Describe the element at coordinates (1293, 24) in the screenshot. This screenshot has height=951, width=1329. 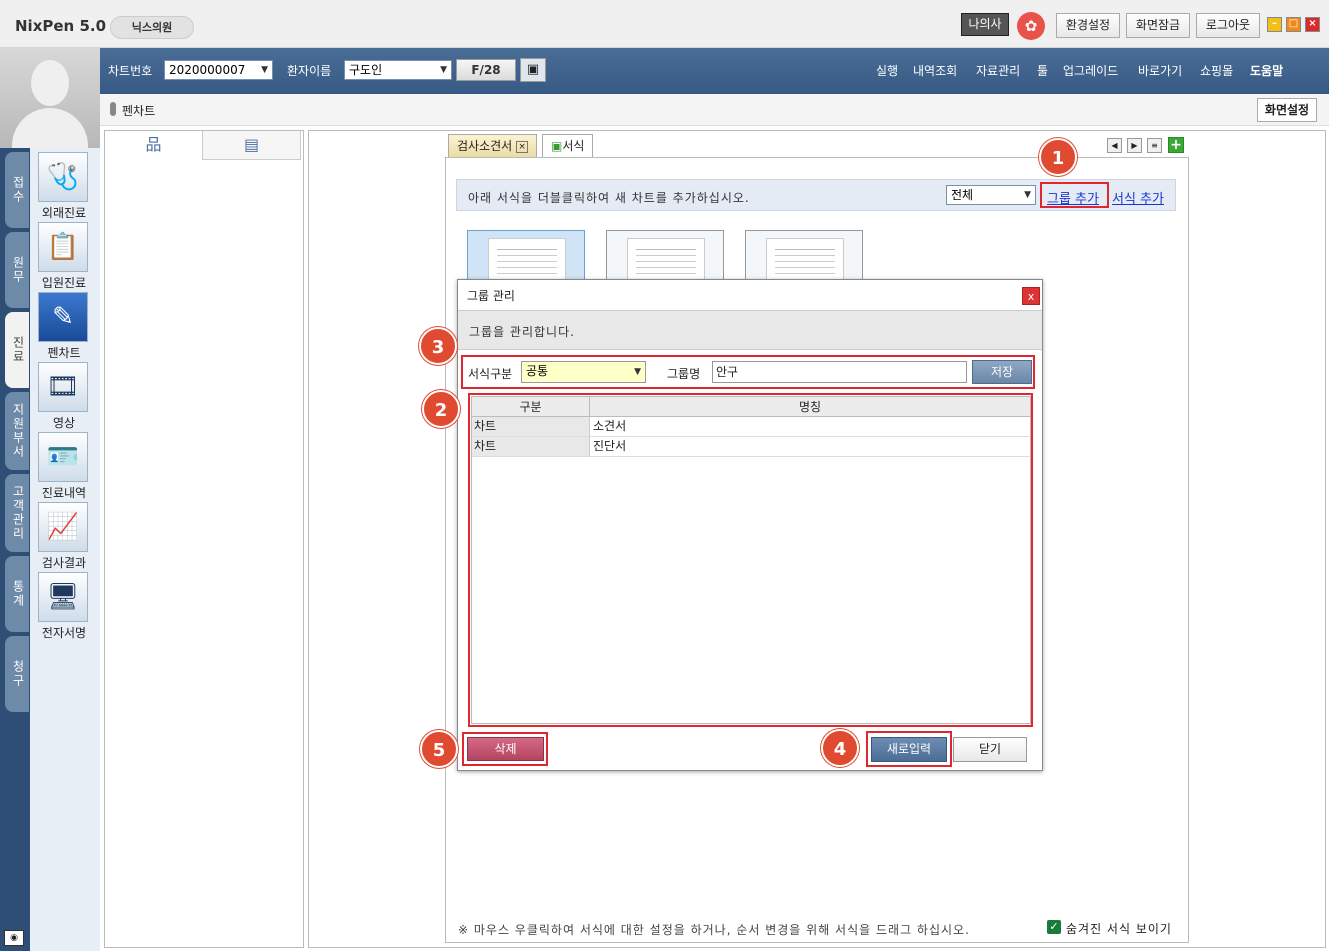
I see `maximize-icon: □` at that location.